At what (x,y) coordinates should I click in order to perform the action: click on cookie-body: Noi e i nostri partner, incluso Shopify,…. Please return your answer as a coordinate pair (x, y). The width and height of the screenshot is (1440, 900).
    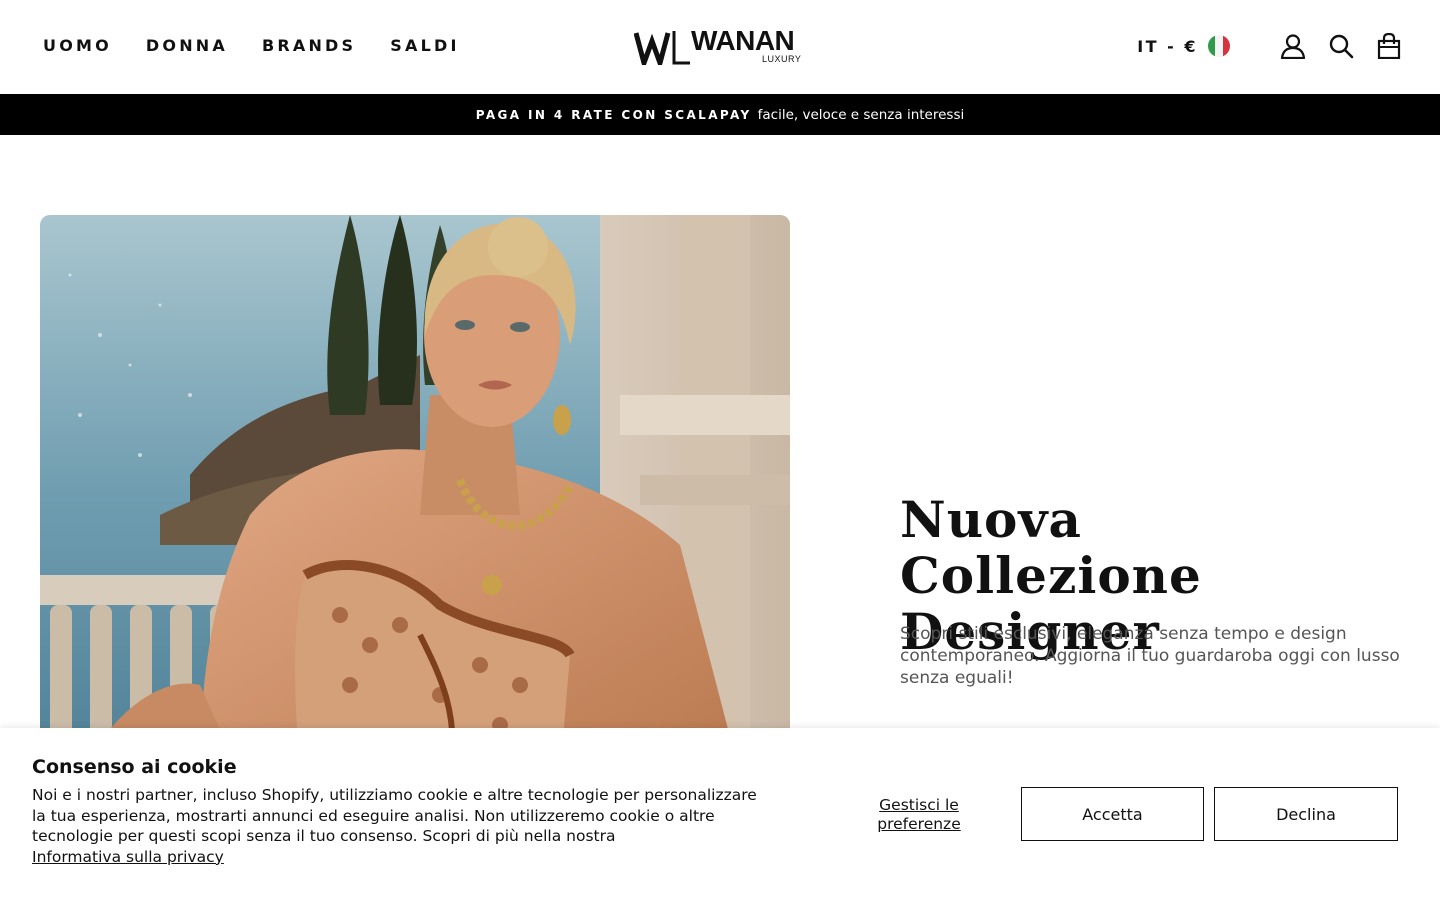
    Looking at the image, I should click on (394, 815).